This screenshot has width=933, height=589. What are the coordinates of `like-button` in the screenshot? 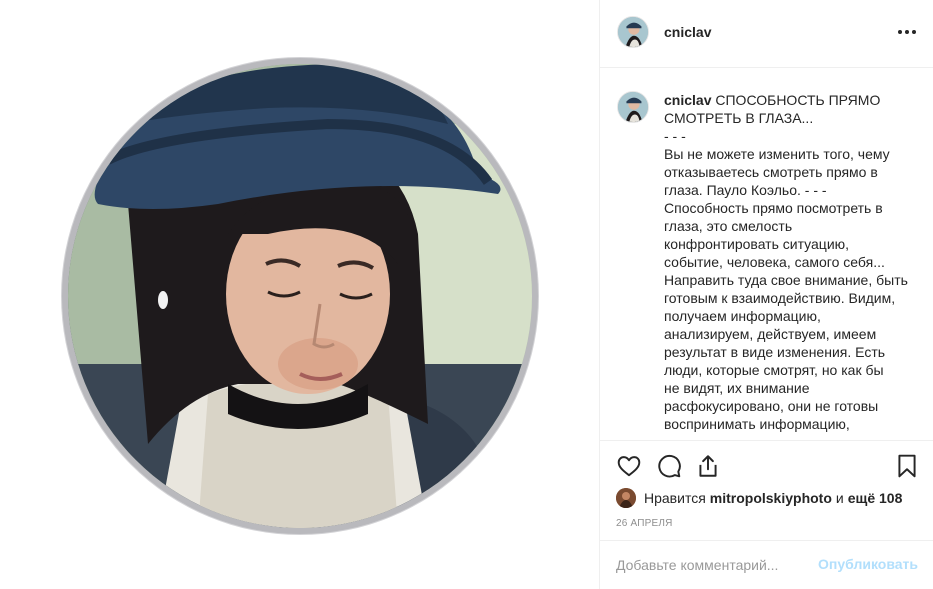 It's located at (629, 466).